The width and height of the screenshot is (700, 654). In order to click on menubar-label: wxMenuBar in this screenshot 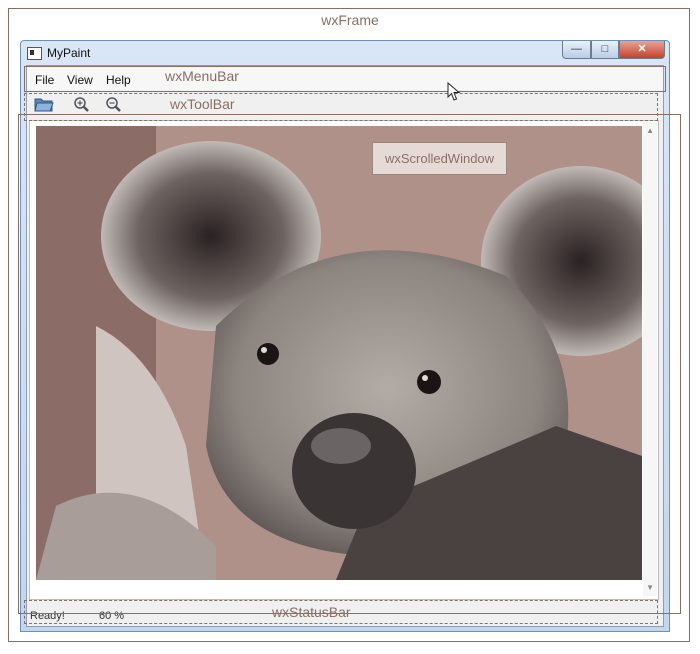, I will do `click(202, 76)`.